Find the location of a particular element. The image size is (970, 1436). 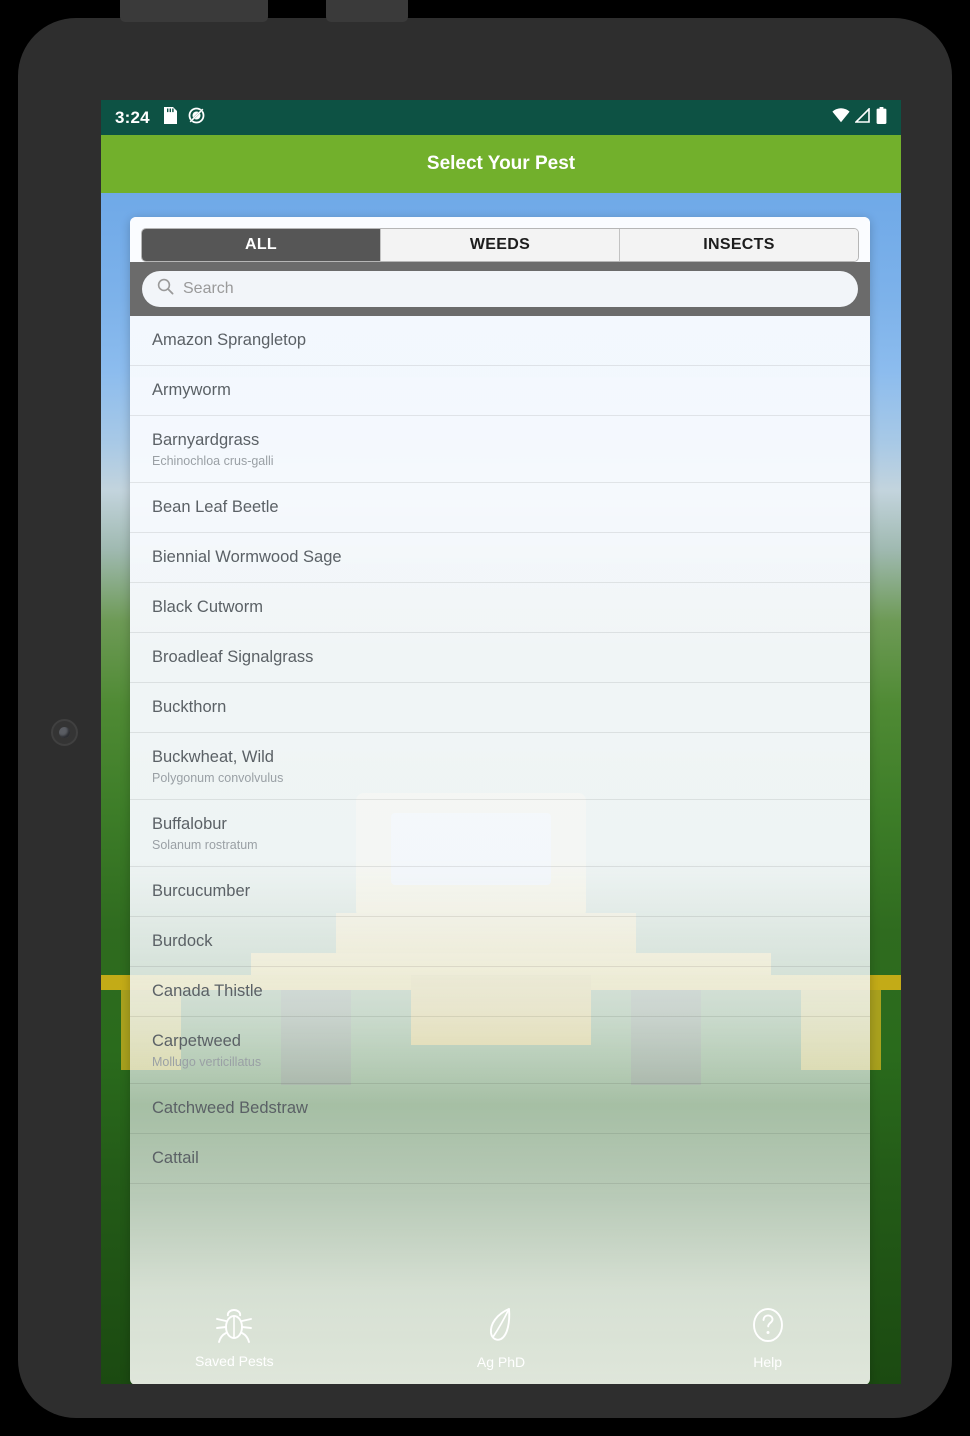

pest-list-item: Buckwheat, Wild Polygonum convolvulus is located at coordinates (500, 766).